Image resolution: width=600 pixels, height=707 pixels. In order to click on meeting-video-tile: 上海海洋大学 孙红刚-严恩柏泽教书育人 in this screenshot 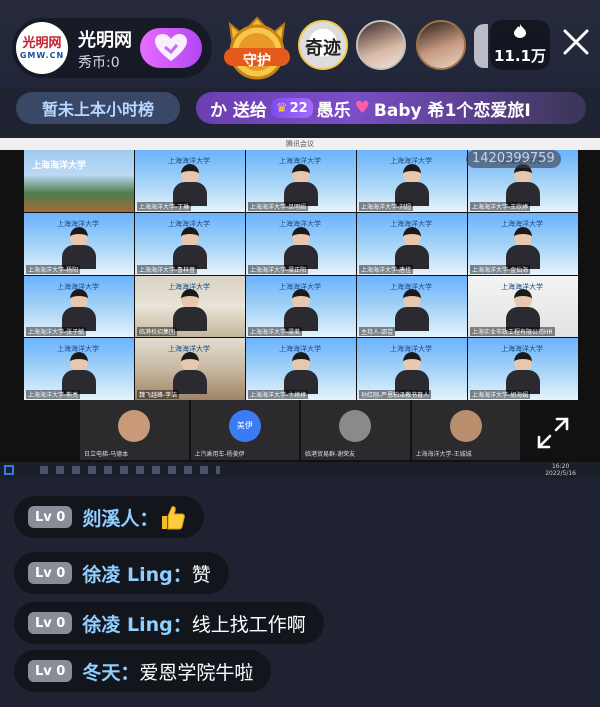, I will do `click(412, 369)`.